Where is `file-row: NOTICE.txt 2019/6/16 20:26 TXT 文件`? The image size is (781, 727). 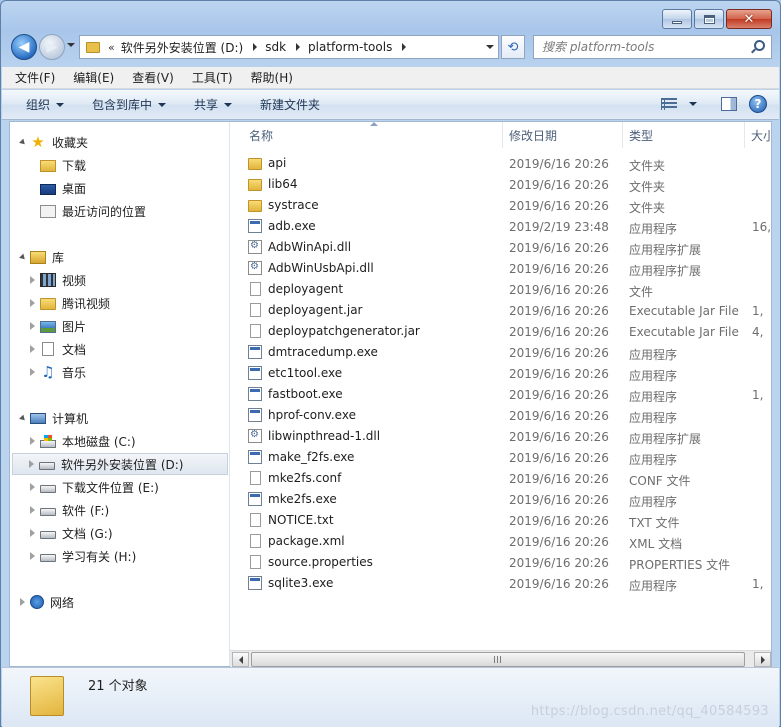 file-row: NOTICE.txt 2019/6/16 20:26 TXT 文件 is located at coordinates (501, 521).